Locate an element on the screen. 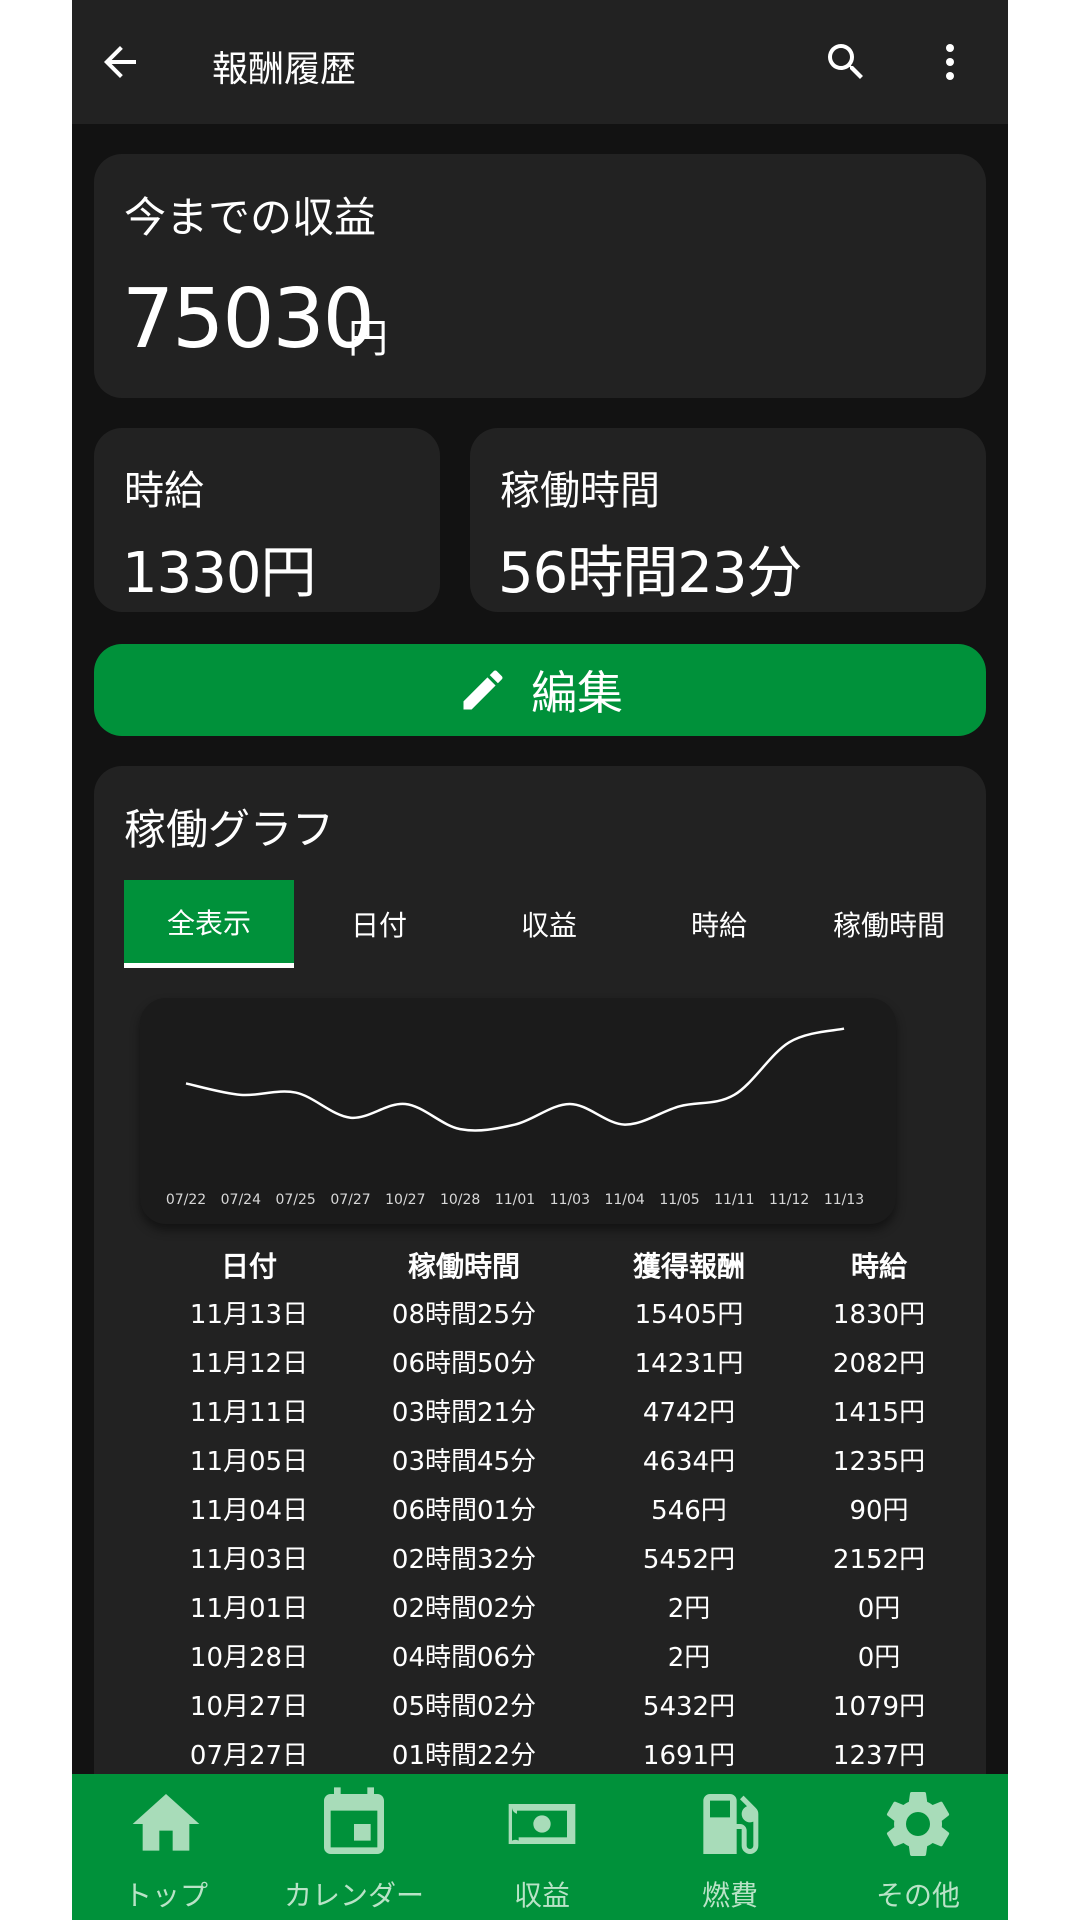 This screenshot has height=1920, width=1080. table-cell: 04時間06分 is located at coordinates (464, 1658).